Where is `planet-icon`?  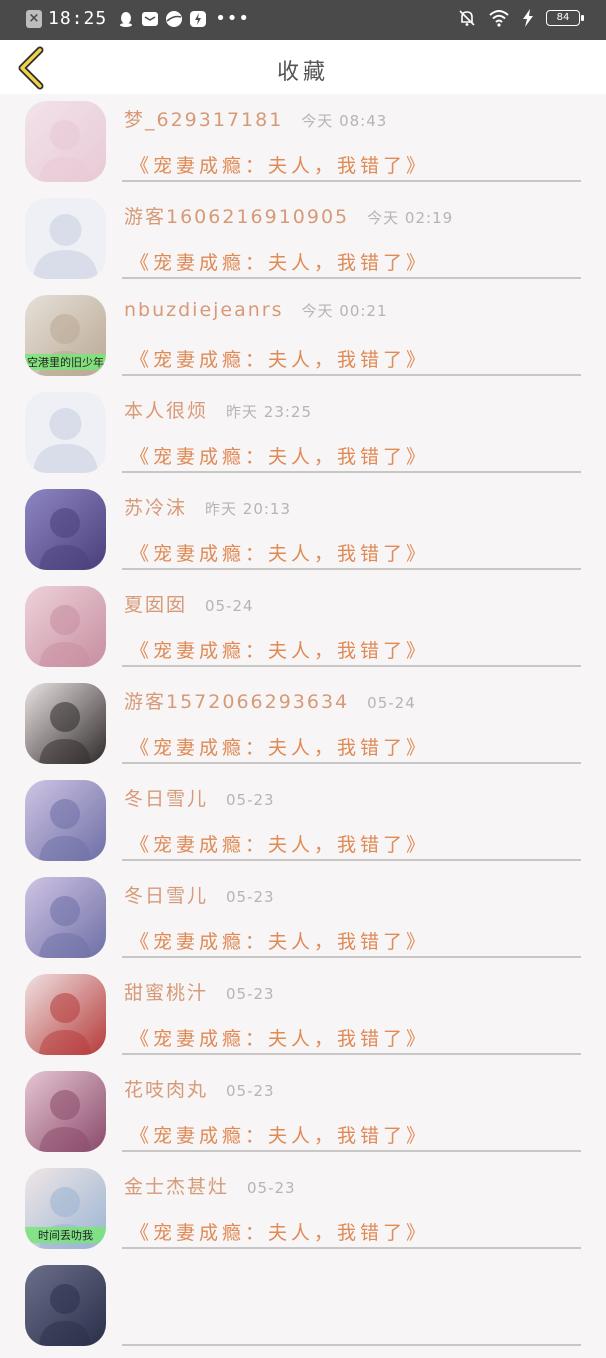 planet-icon is located at coordinates (174, 18).